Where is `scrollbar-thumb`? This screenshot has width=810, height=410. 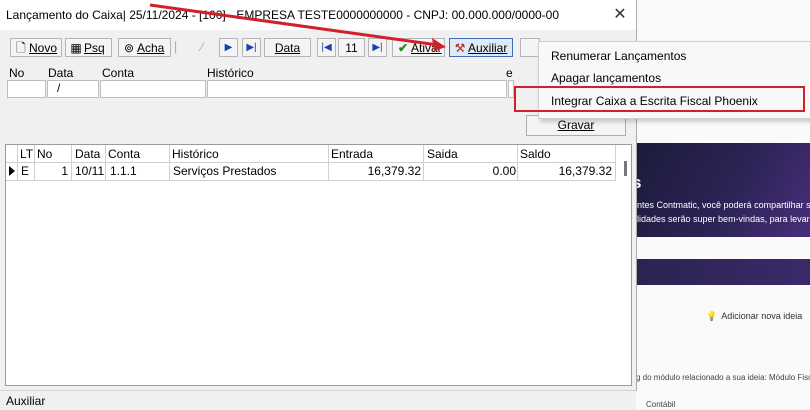 scrollbar-thumb is located at coordinates (625, 168).